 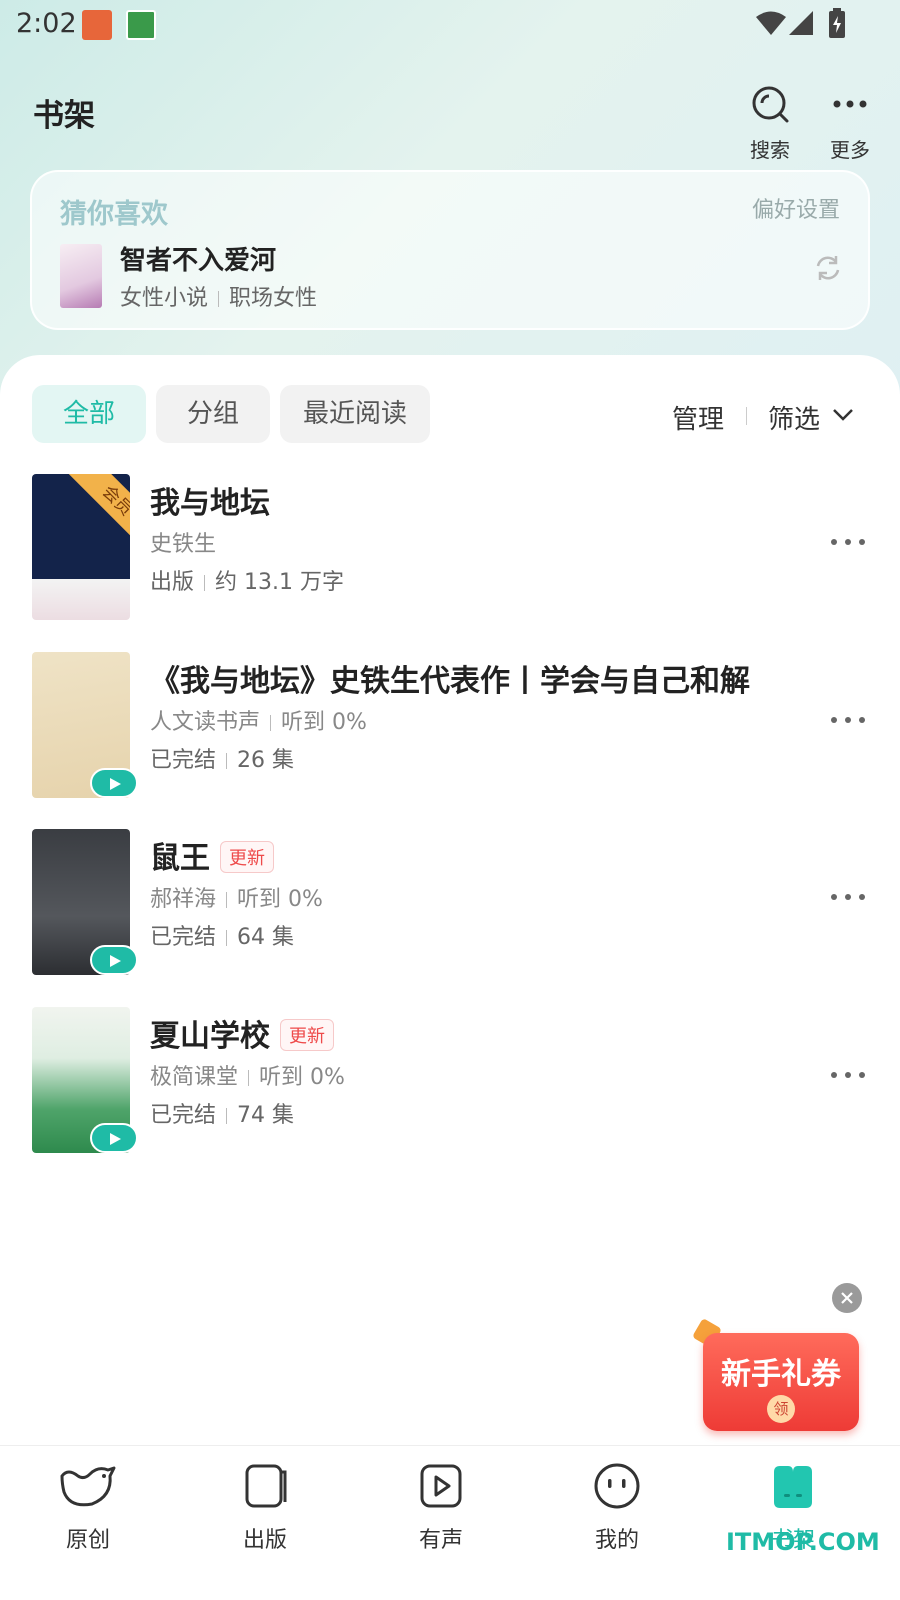 I want to click on book-meta: 郝祥海 听到 0%, so click(x=236, y=897).